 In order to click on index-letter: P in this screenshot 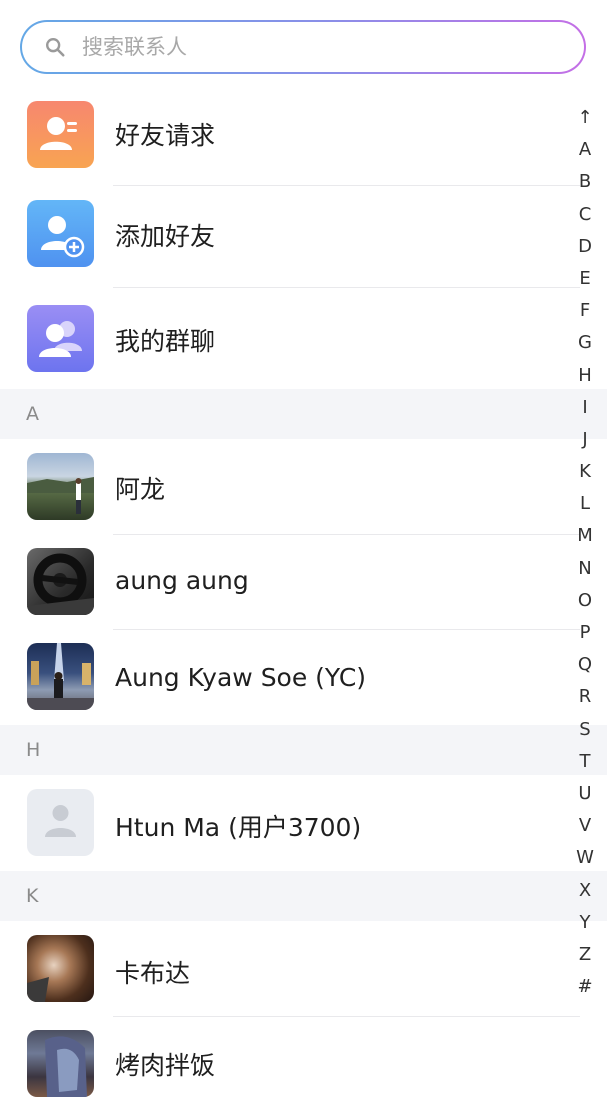, I will do `click(585, 633)`.